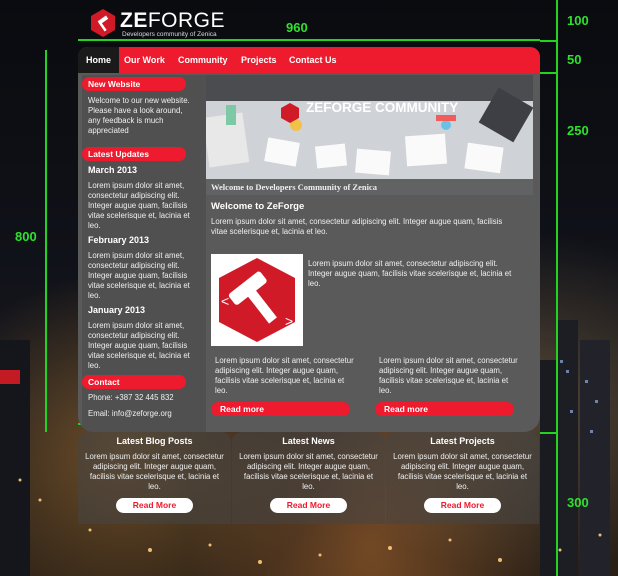 Image resolution: width=618 pixels, height=576 pixels. Describe the element at coordinates (578, 130) in the screenshot. I see `guide-label-250: 250` at that location.